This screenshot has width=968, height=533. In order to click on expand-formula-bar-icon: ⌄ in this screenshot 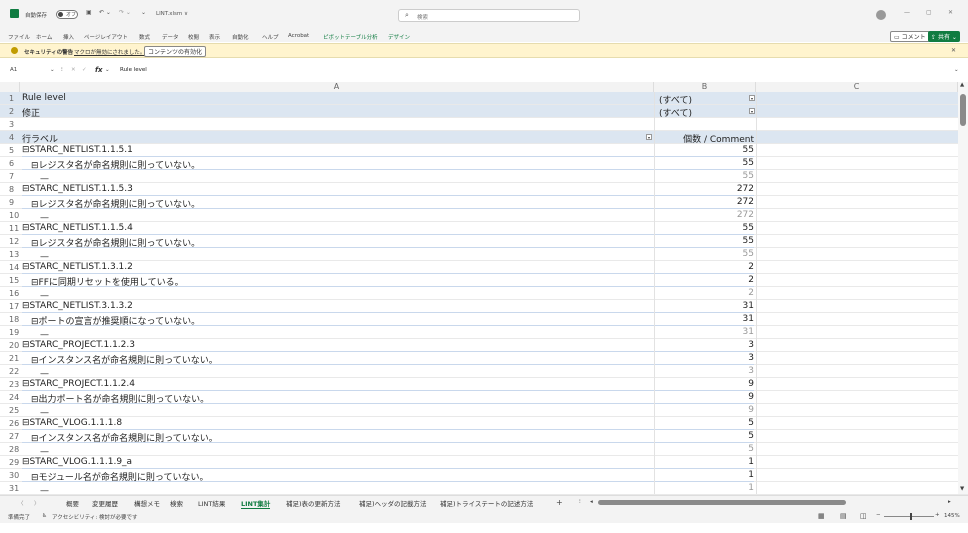, I will do `click(956, 70)`.